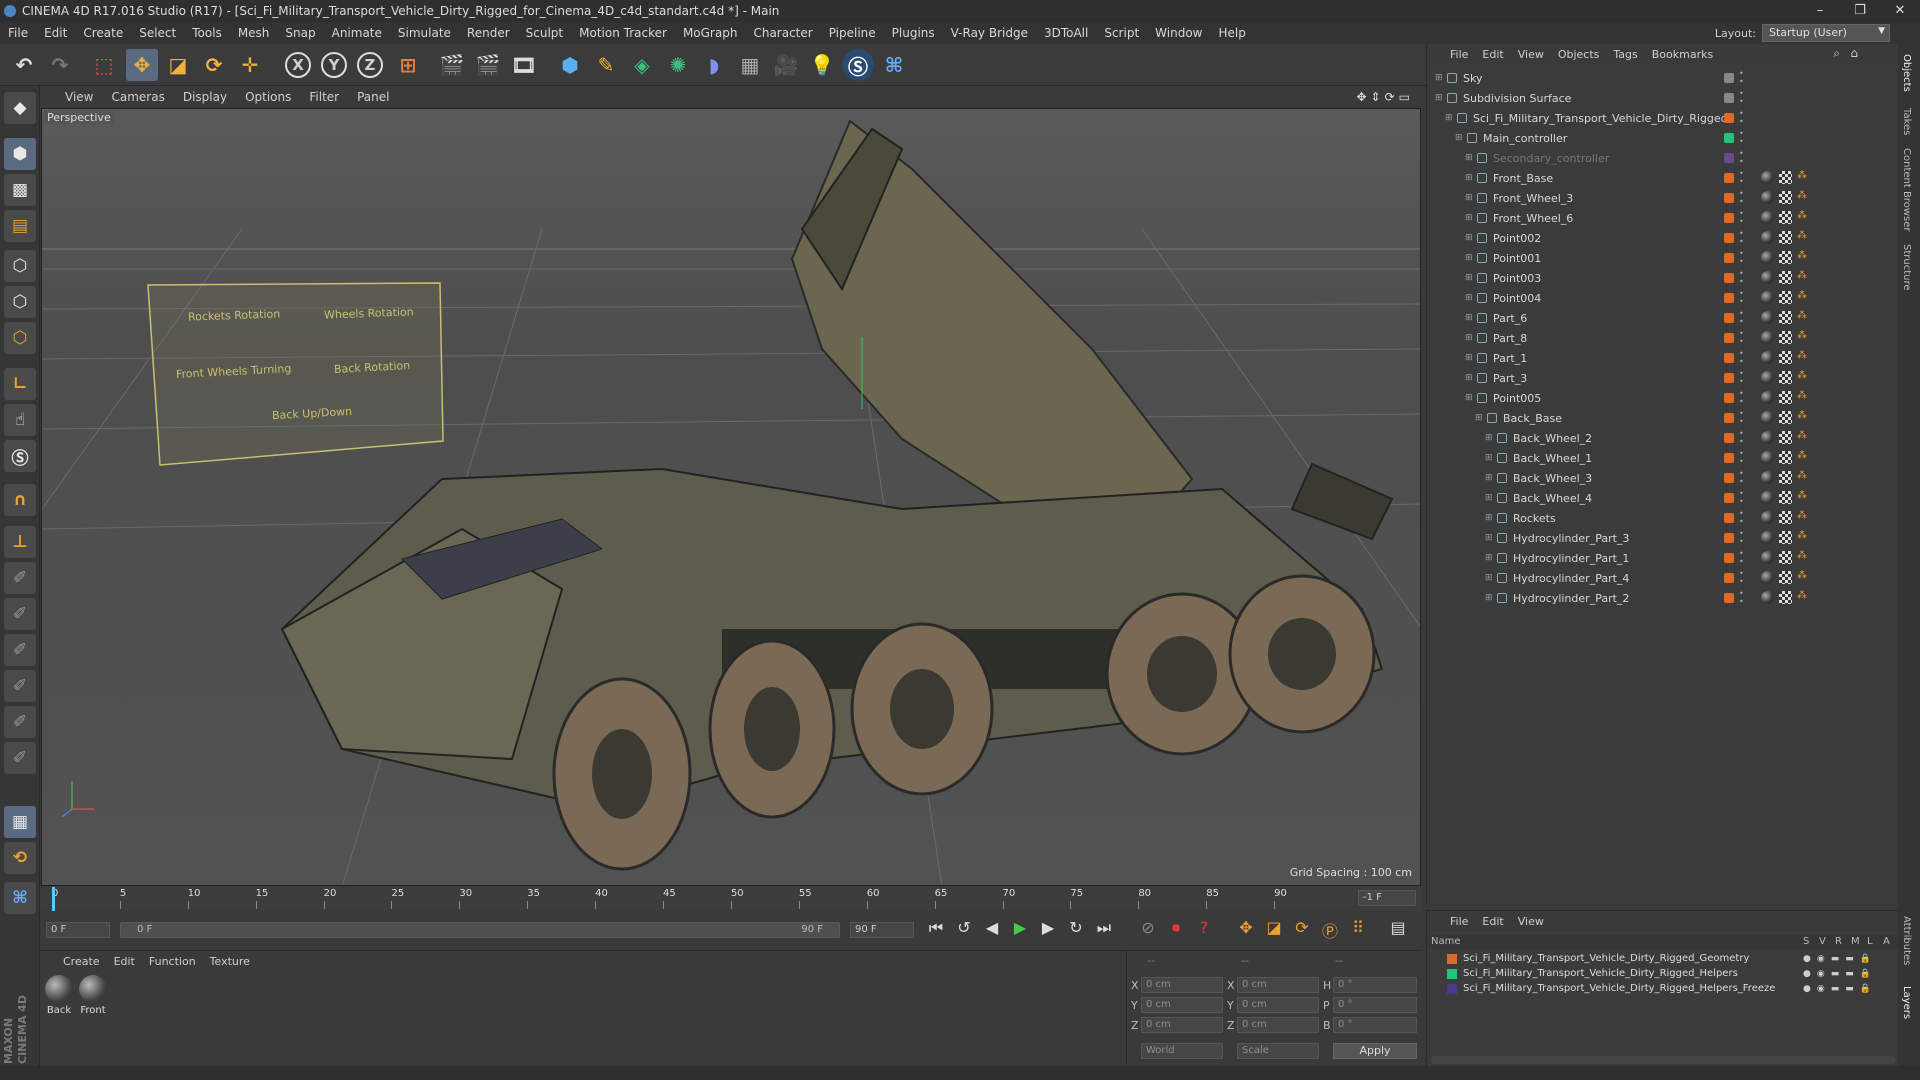 This screenshot has width=1920, height=1080. Describe the element at coordinates (298, 65) in the screenshot. I see `x-axis-lock-icon: X` at that location.